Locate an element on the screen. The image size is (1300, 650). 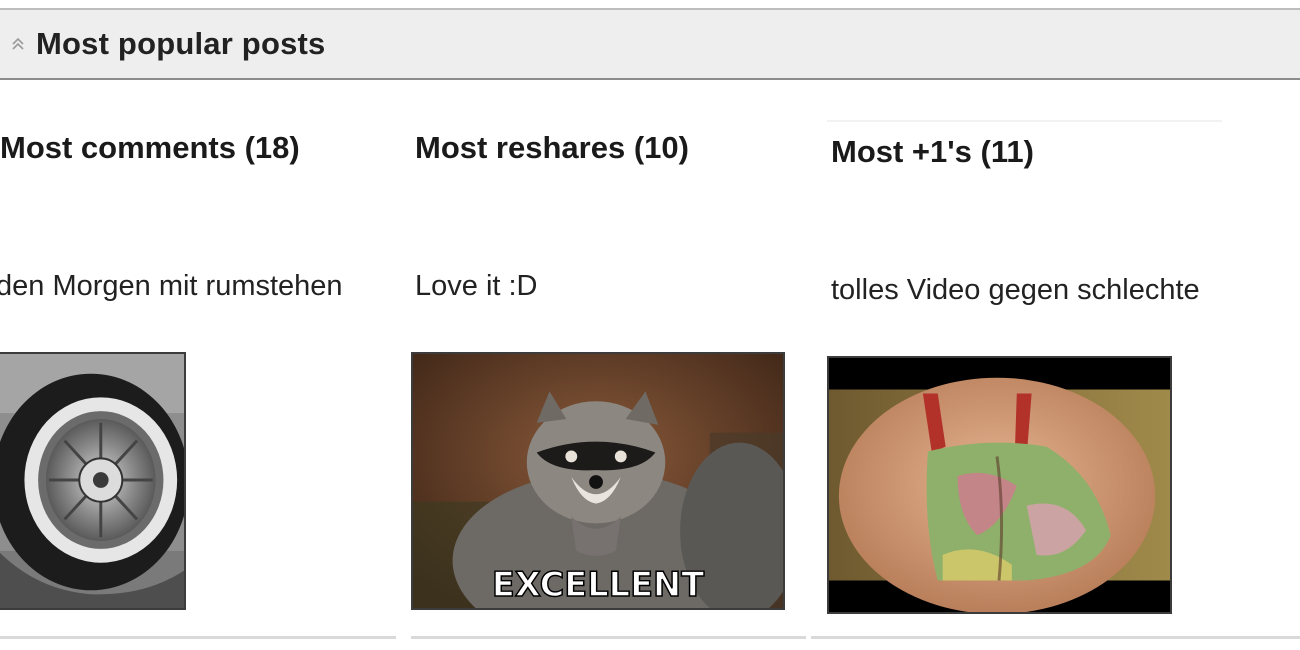
most-comments-post-thumbnail is located at coordinates (93, 481).